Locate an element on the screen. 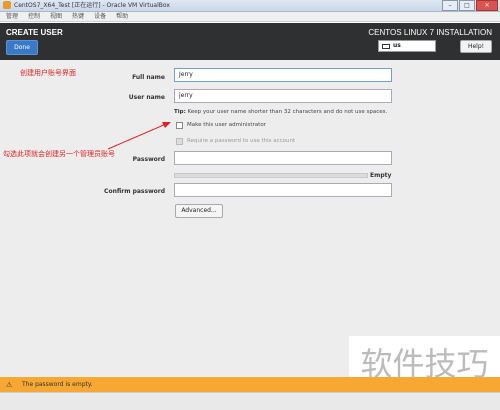 The width and height of the screenshot is (500, 410). warning-bar: ⚠ The password is empty. is located at coordinates (250, 384).